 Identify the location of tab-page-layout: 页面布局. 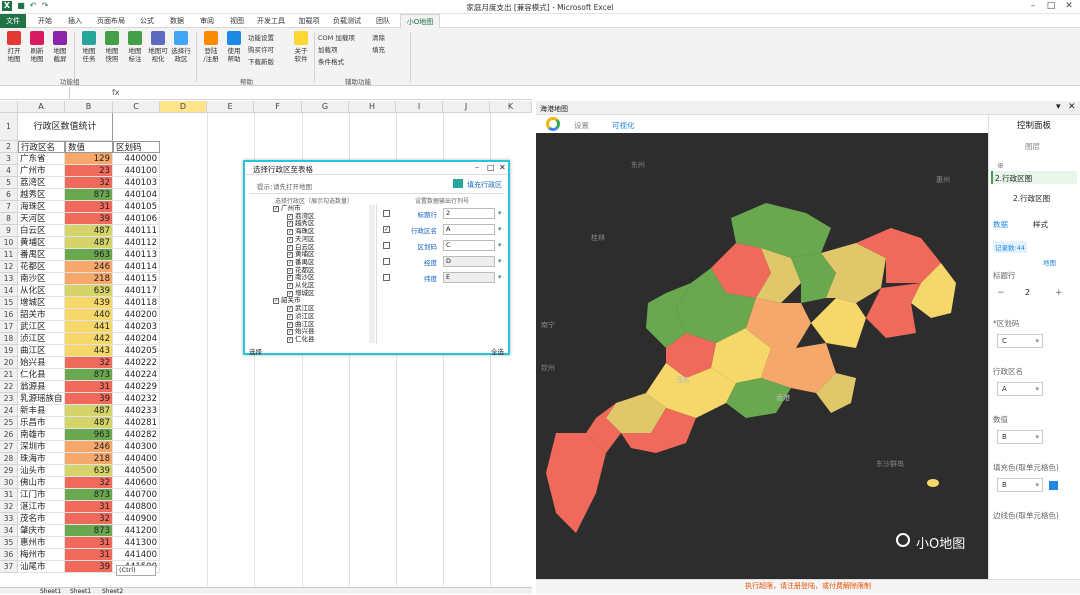
(111, 21).